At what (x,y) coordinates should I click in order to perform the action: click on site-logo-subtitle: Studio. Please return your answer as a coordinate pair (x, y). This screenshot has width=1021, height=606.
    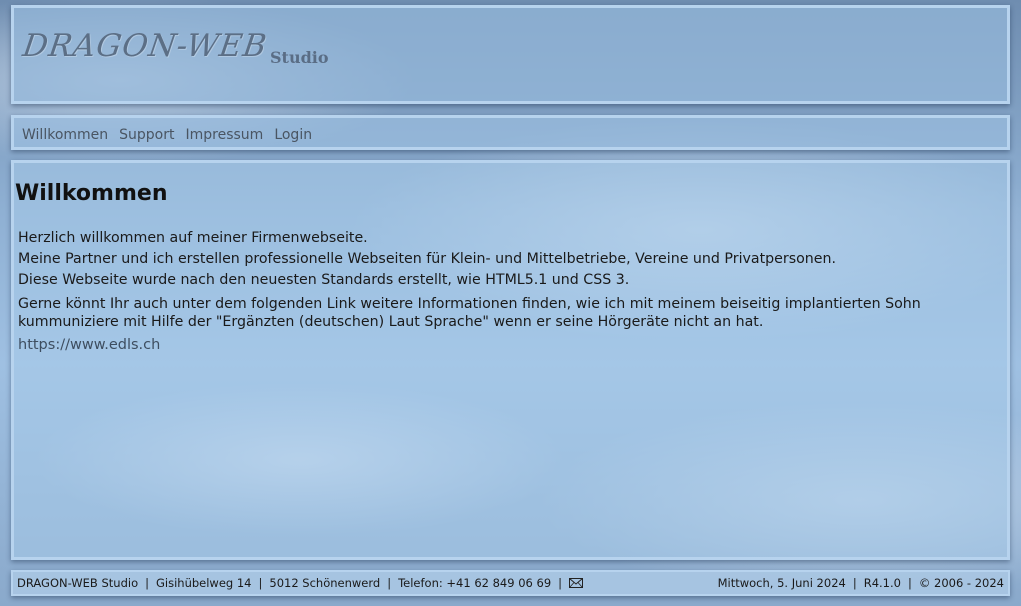
    Looking at the image, I should click on (299, 57).